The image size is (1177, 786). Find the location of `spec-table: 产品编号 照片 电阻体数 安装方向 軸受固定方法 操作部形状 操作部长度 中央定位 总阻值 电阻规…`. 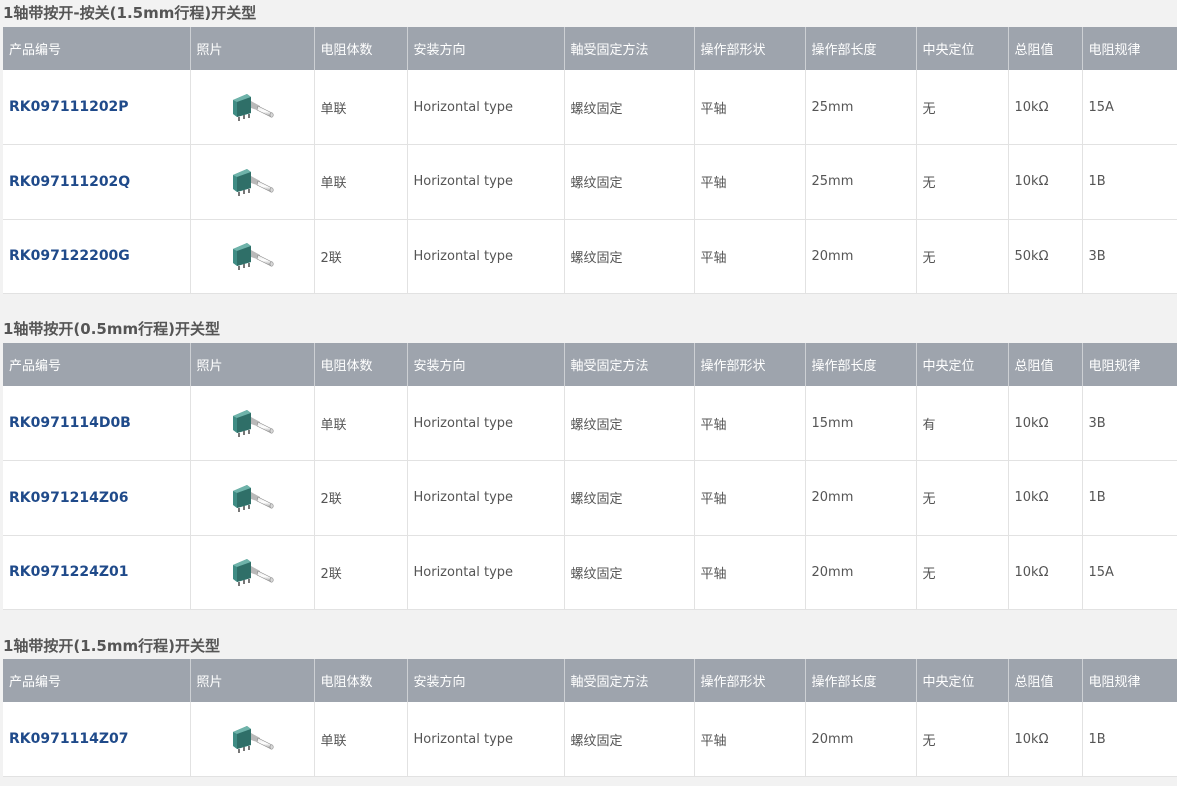

spec-table: 产品编号 照片 电阻体数 安装方向 軸受固定方法 操作部形状 操作部长度 中央定位 总阻值 电阻规… is located at coordinates (590, 718).